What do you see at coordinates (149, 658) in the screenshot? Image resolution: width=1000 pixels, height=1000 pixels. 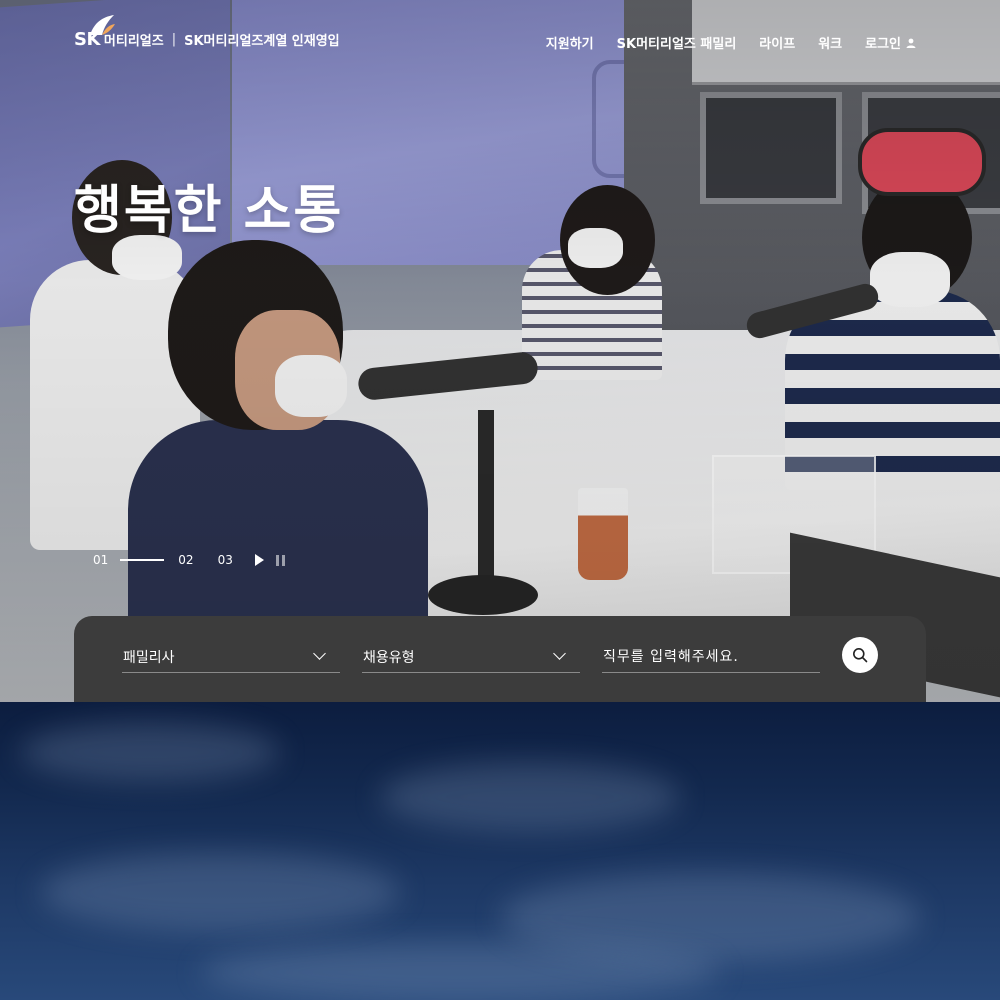 I see `family-company-label: 패밀리사` at bounding box center [149, 658].